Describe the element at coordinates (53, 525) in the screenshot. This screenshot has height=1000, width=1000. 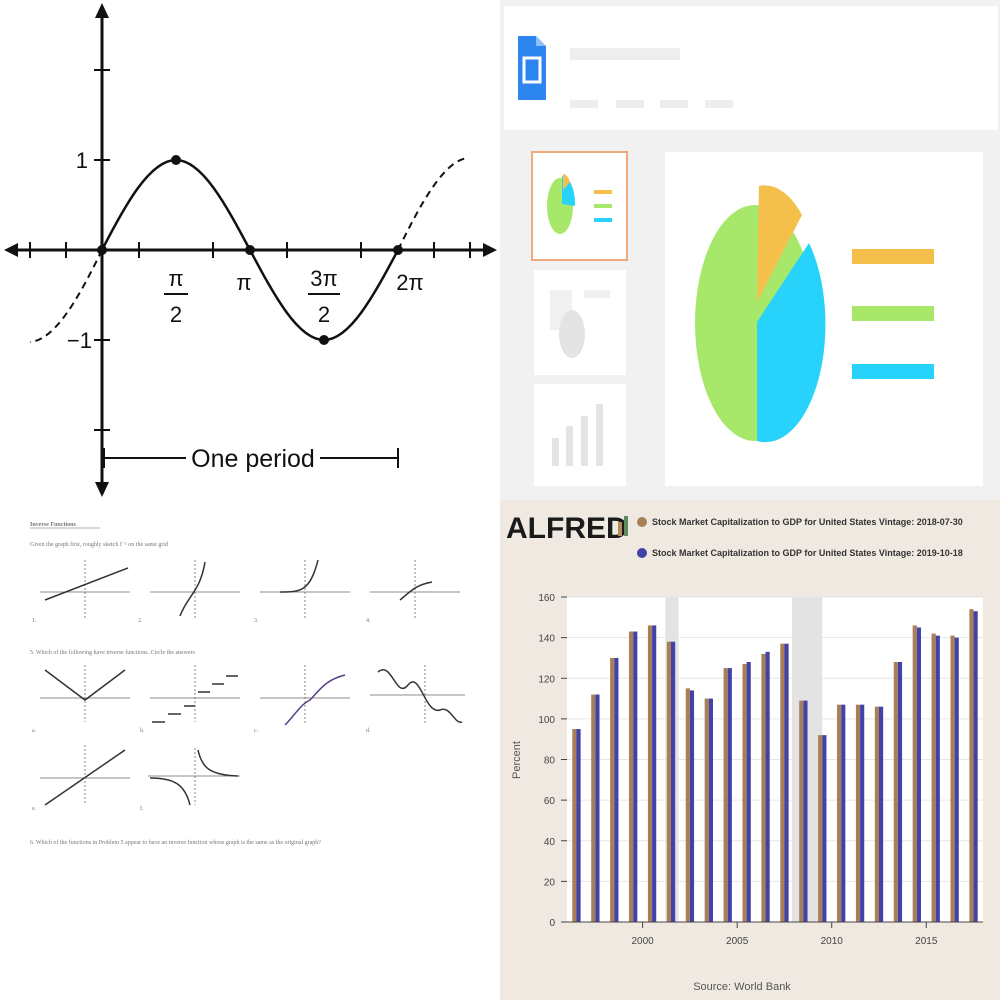
I see `worksheet-title: Inverse Functions` at that location.